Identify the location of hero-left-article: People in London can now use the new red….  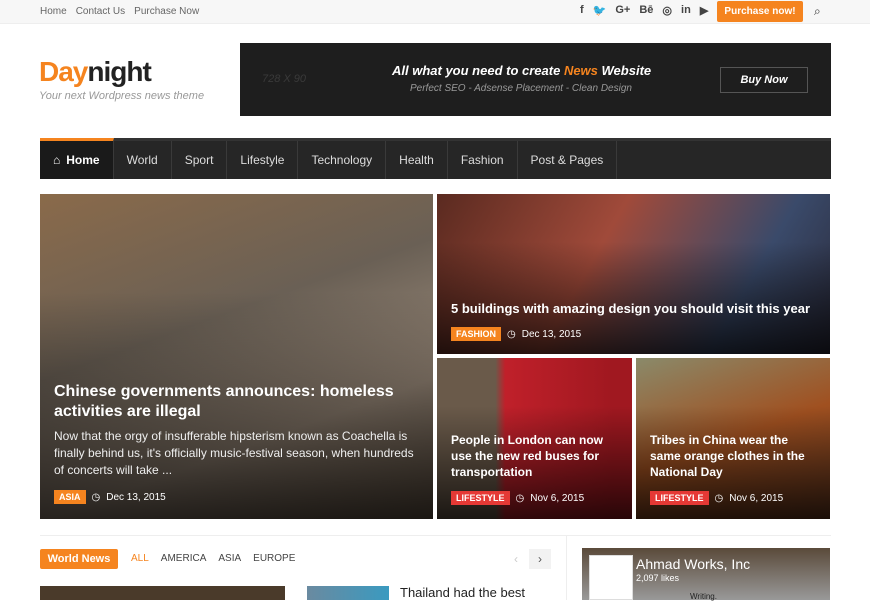
(534, 438).